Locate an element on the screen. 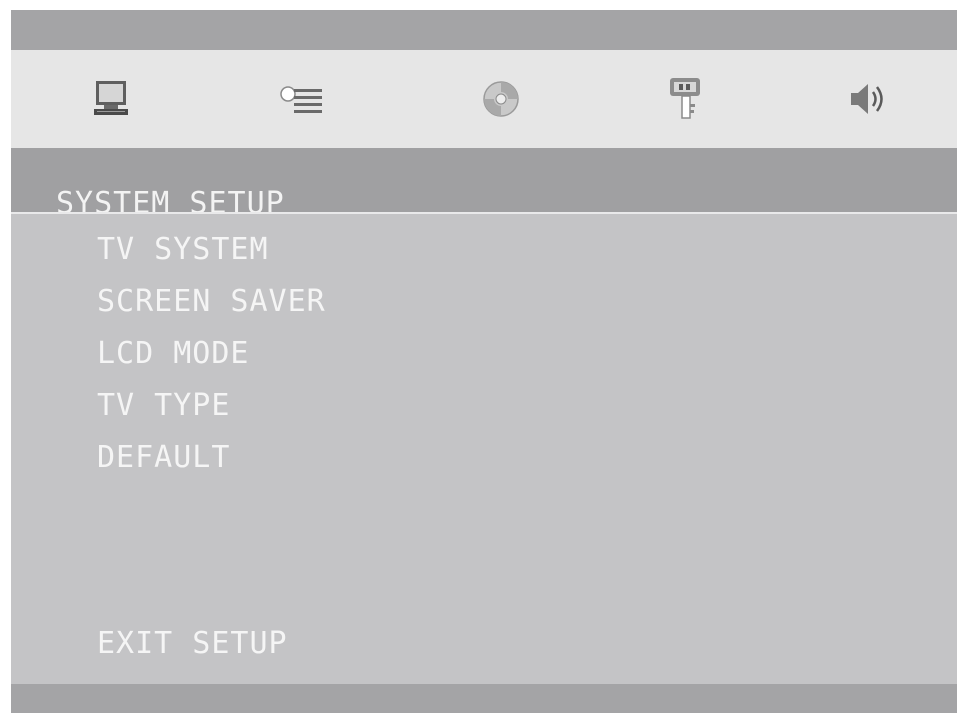 This screenshot has width=957, height=720. password-key-icon is located at coordinates (685, 98).